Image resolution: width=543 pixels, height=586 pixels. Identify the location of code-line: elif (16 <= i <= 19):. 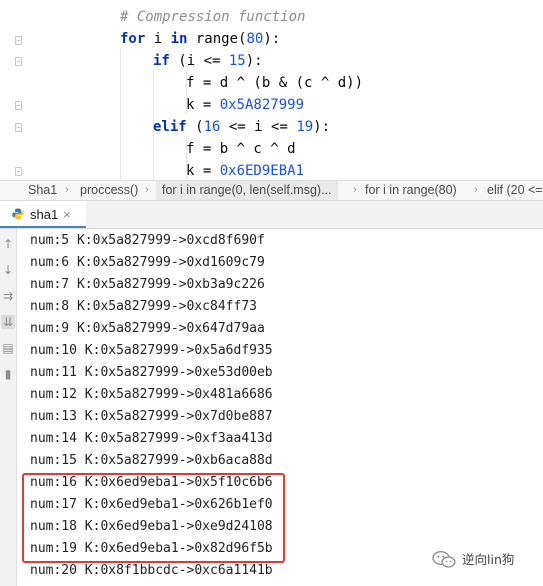
(241, 127).